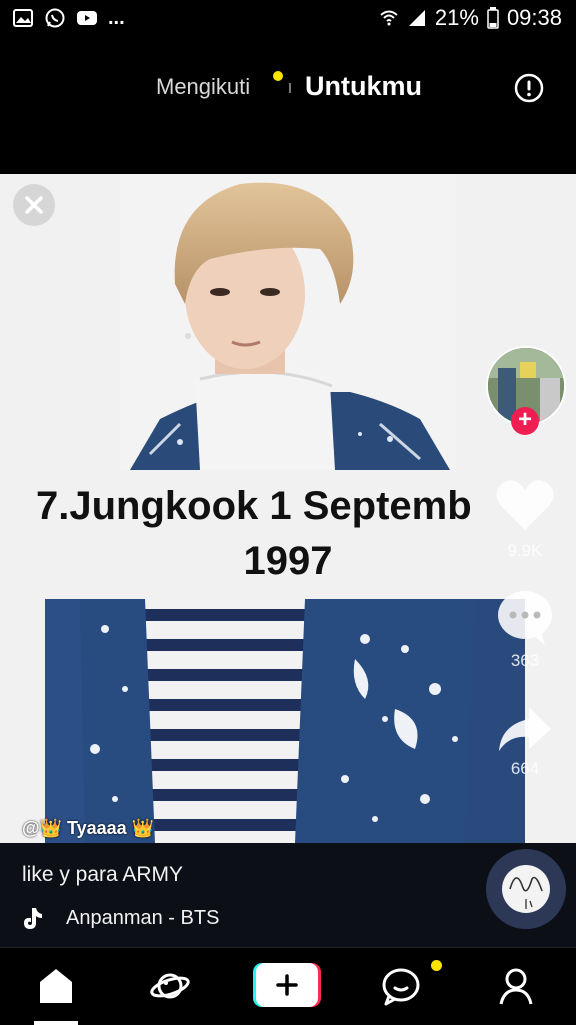 Image resolution: width=576 pixels, height=1025 pixels. I want to click on create-button, so click(287, 985).